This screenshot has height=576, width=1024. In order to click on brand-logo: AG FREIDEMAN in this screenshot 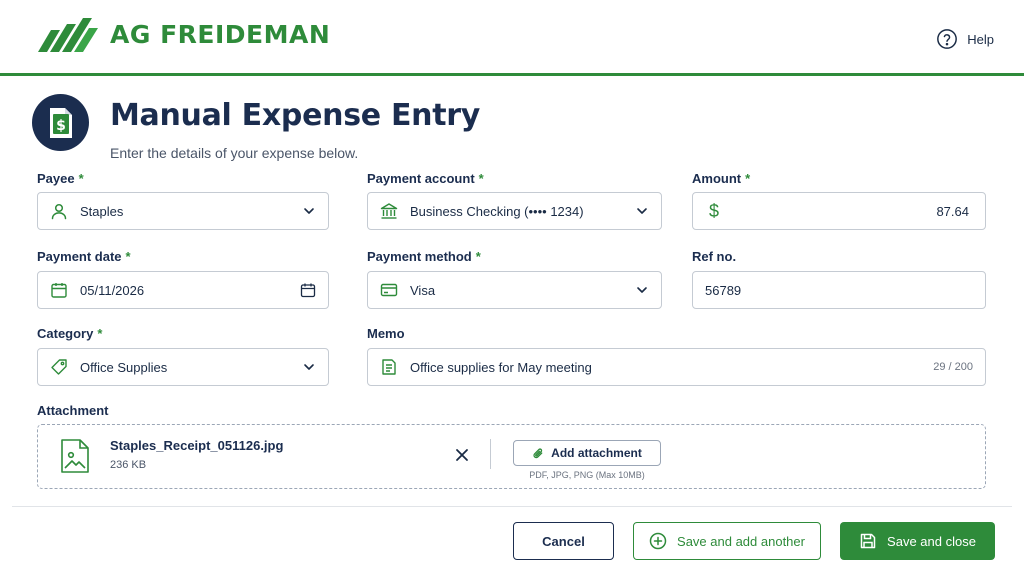, I will do `click(184, 34)`.